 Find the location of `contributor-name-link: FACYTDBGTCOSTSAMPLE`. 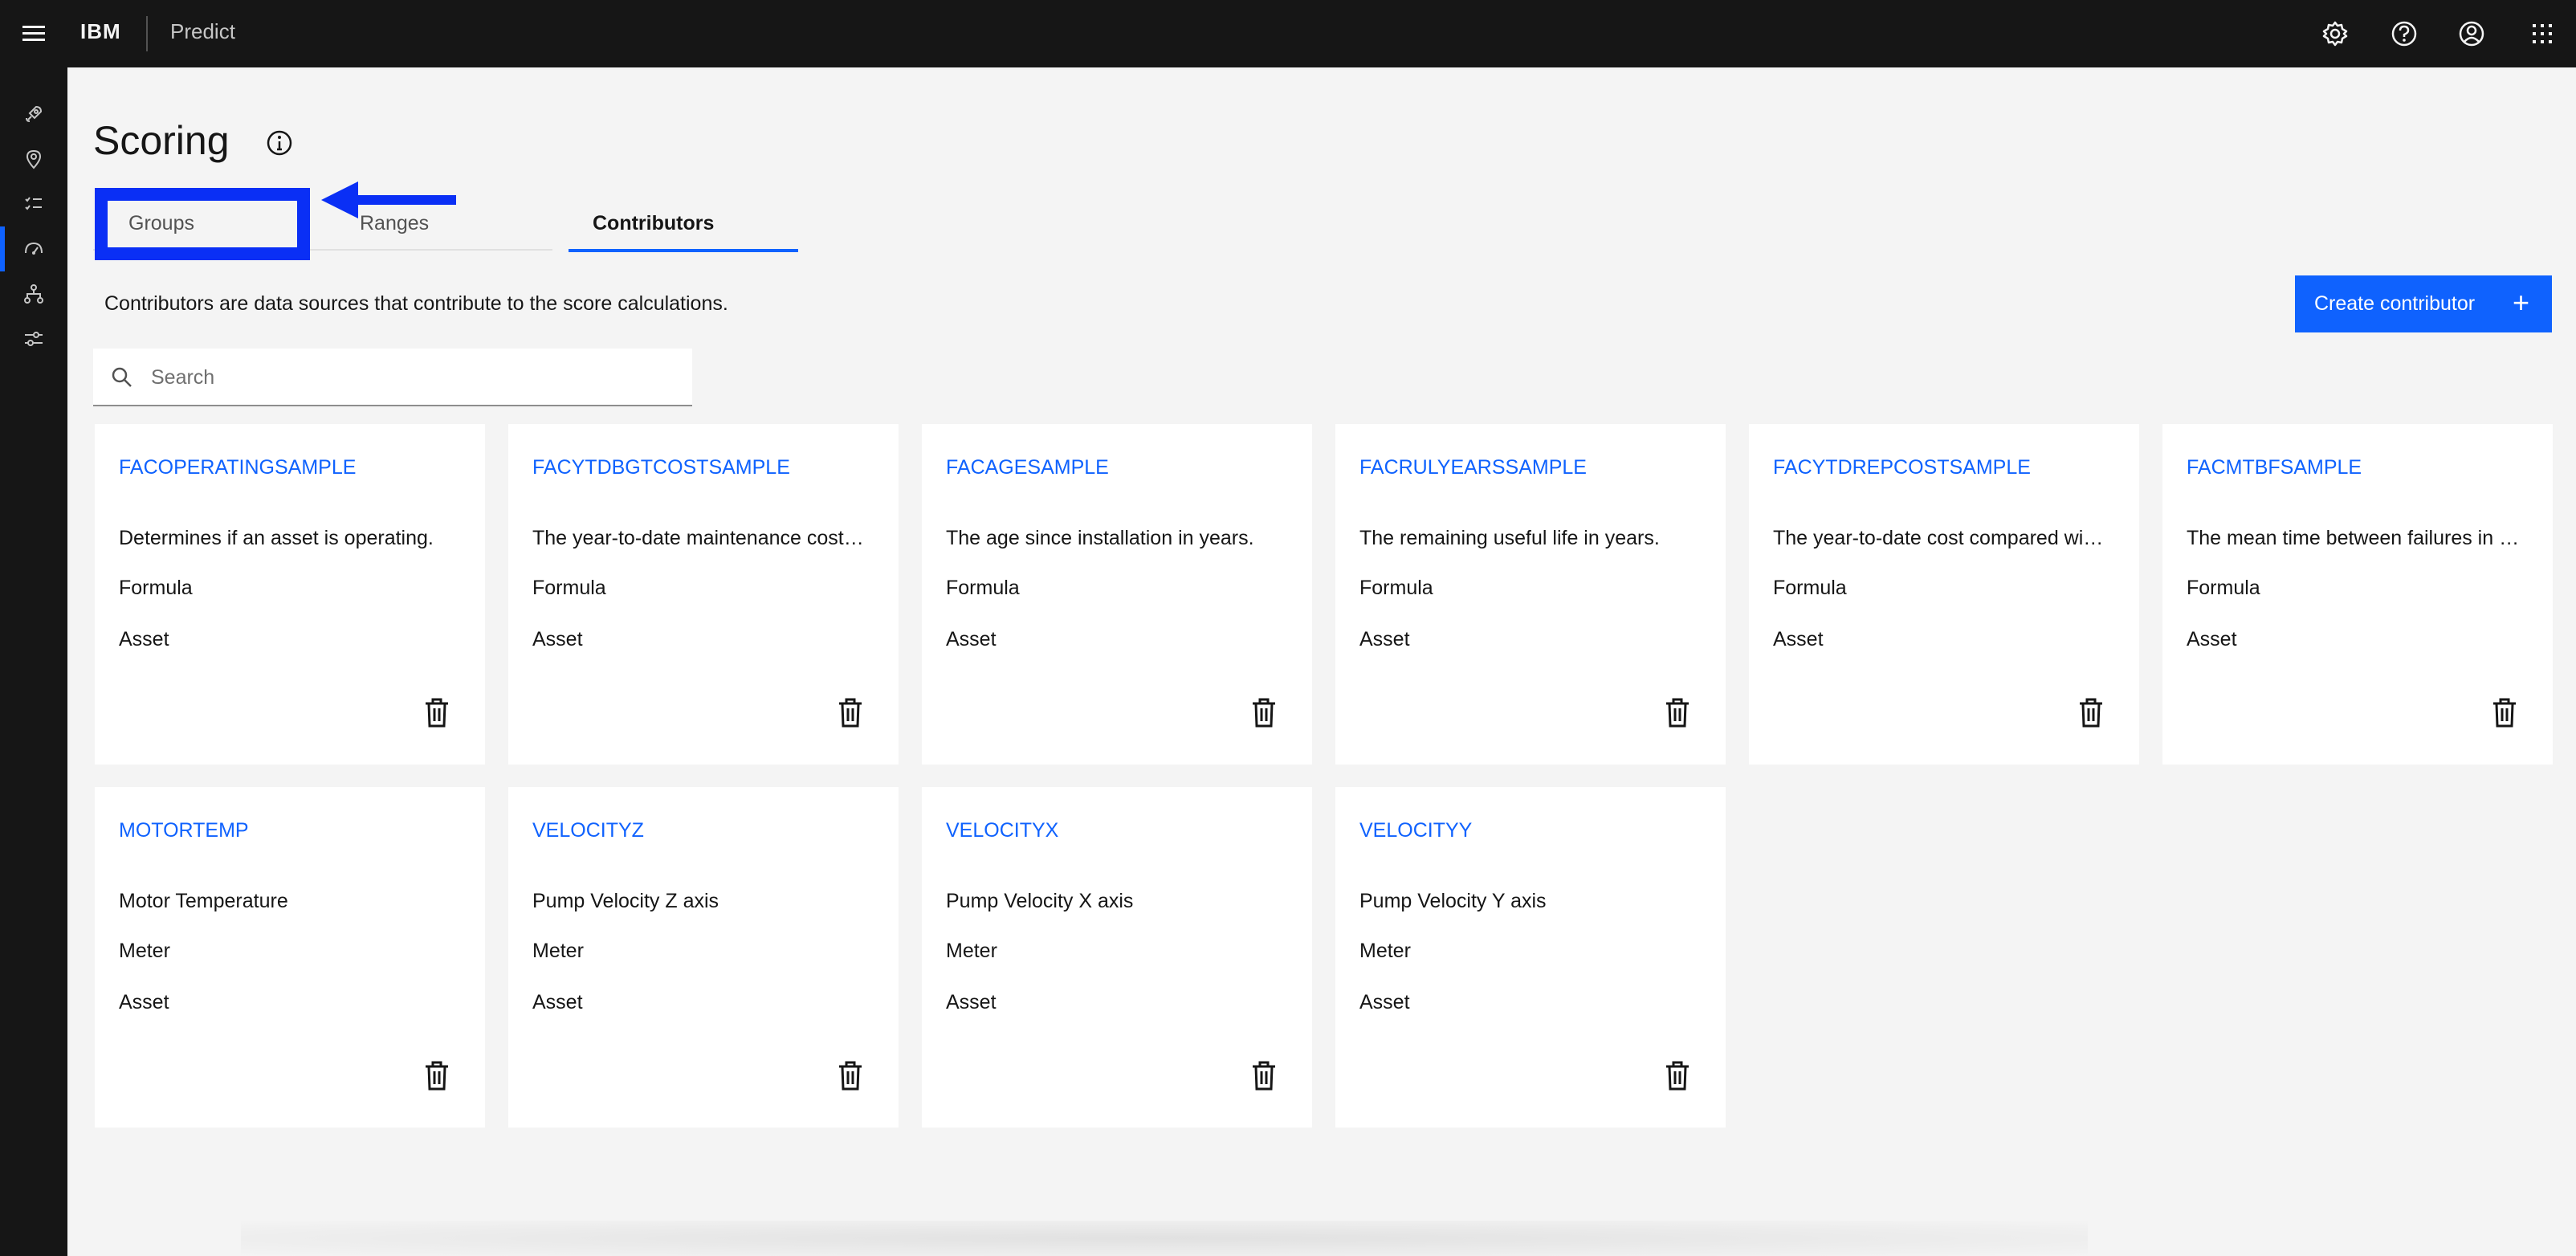

contributor-name-link: FACYTDBGTCOSTSAMPLE is located at coordinates (661, 468).